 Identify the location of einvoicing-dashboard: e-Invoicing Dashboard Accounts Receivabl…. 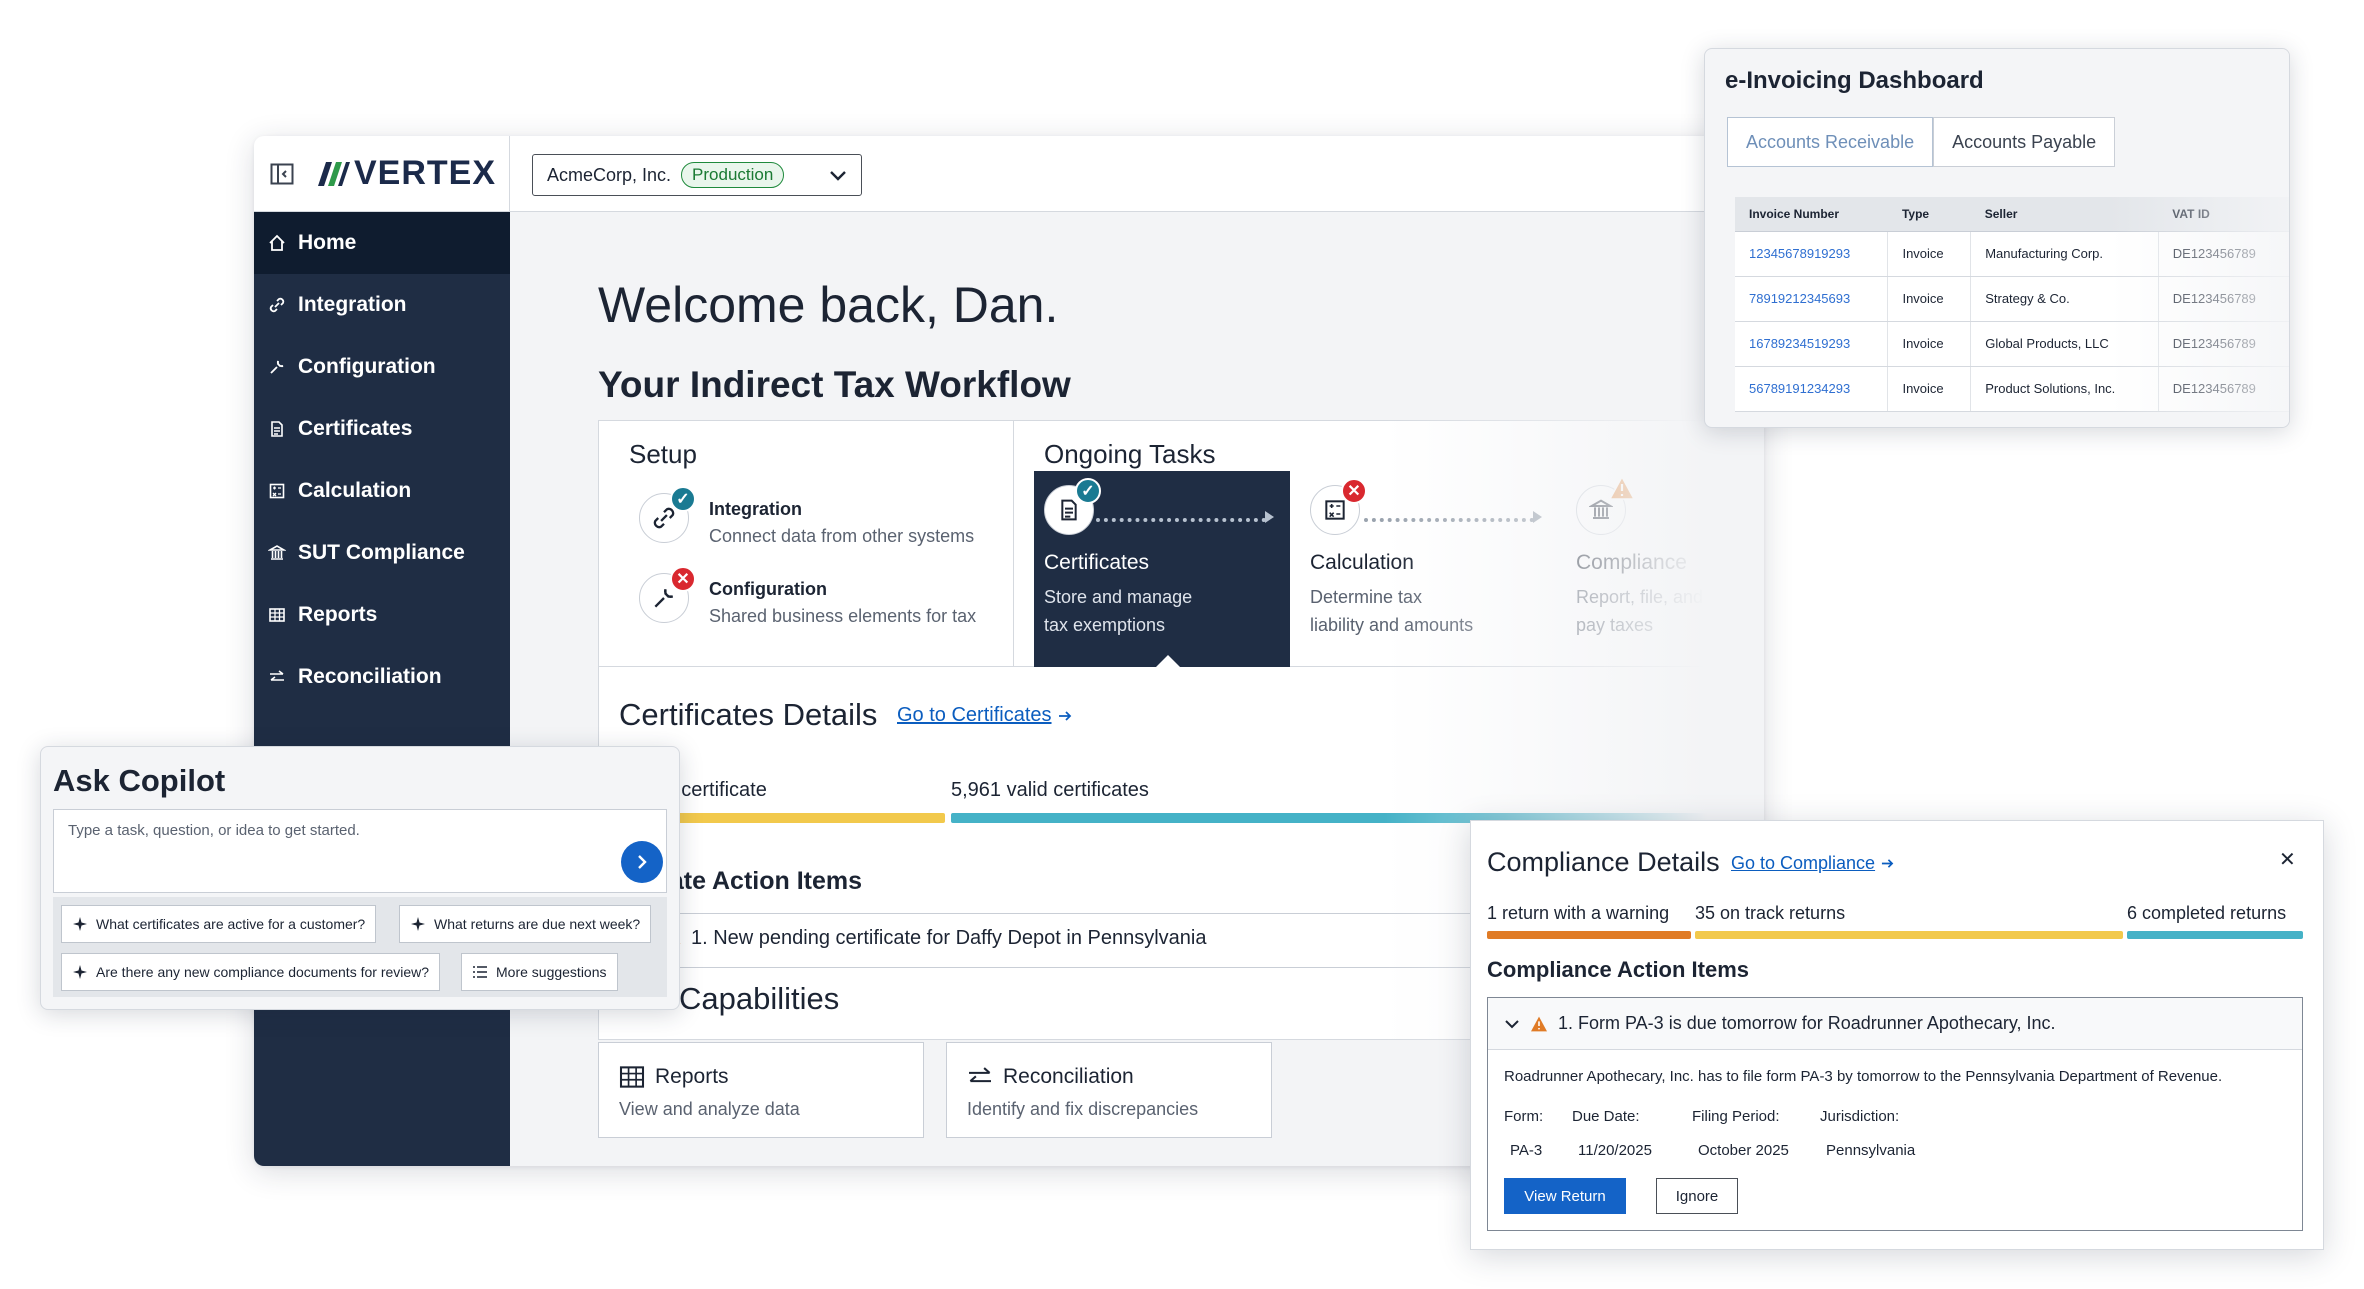
(1997, 238).